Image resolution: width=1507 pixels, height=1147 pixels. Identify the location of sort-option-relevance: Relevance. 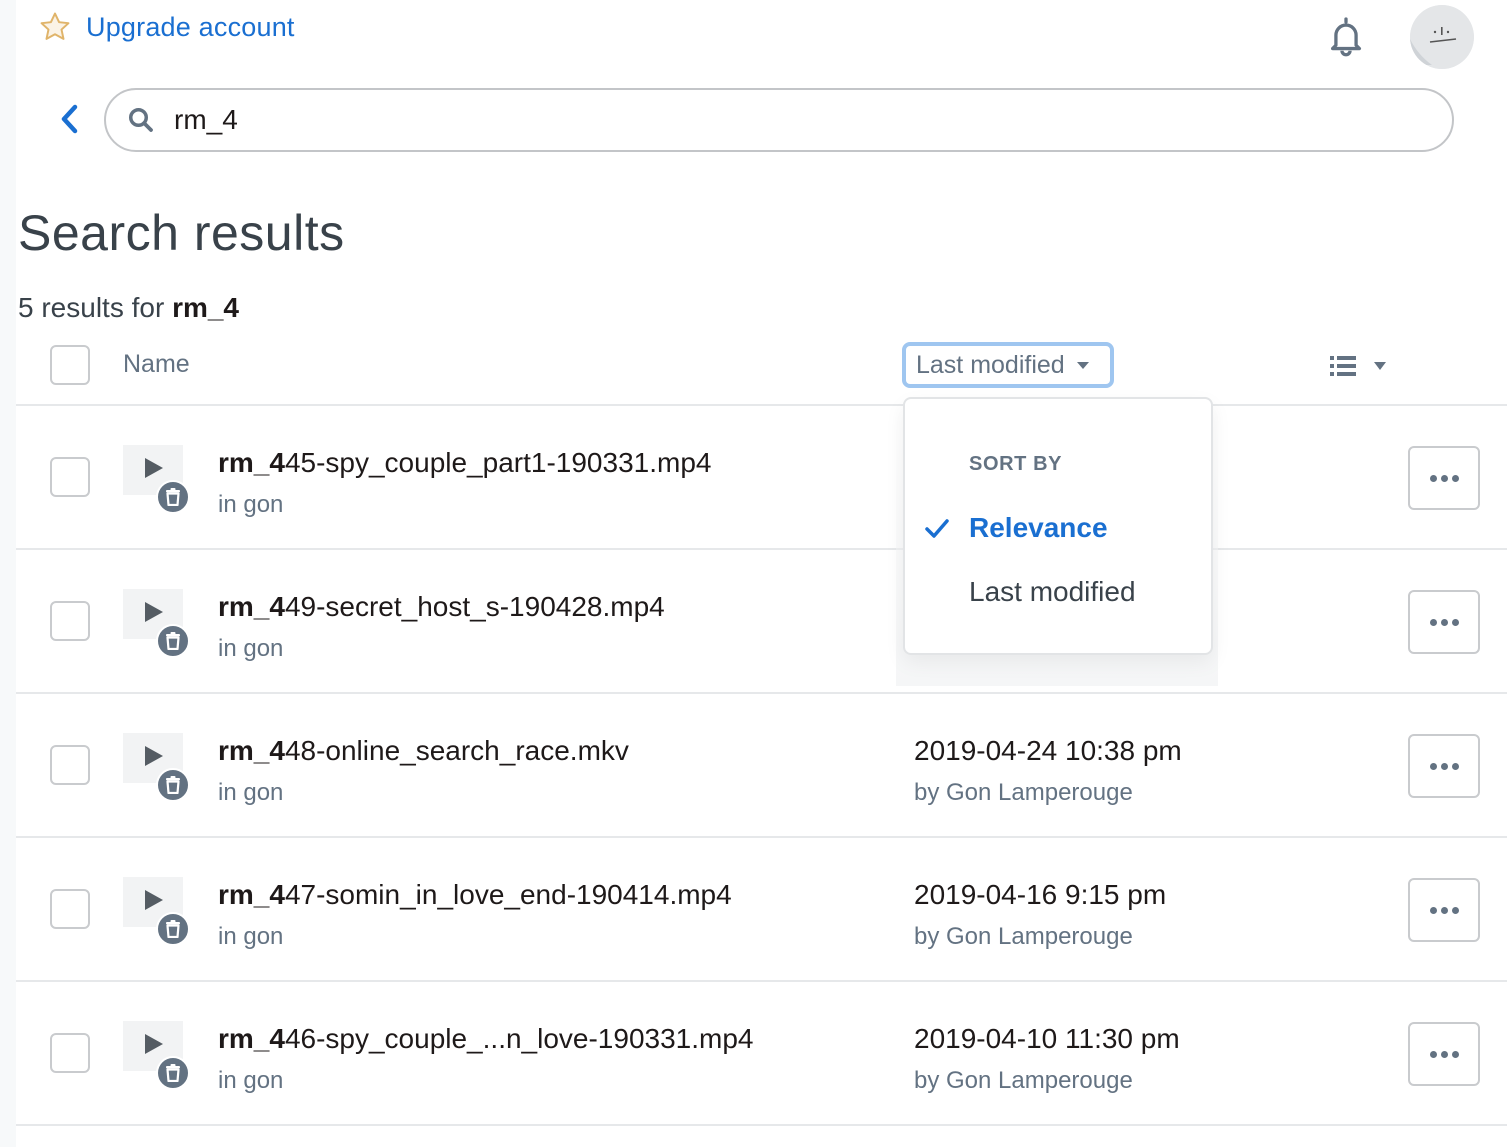
(1058, 528).